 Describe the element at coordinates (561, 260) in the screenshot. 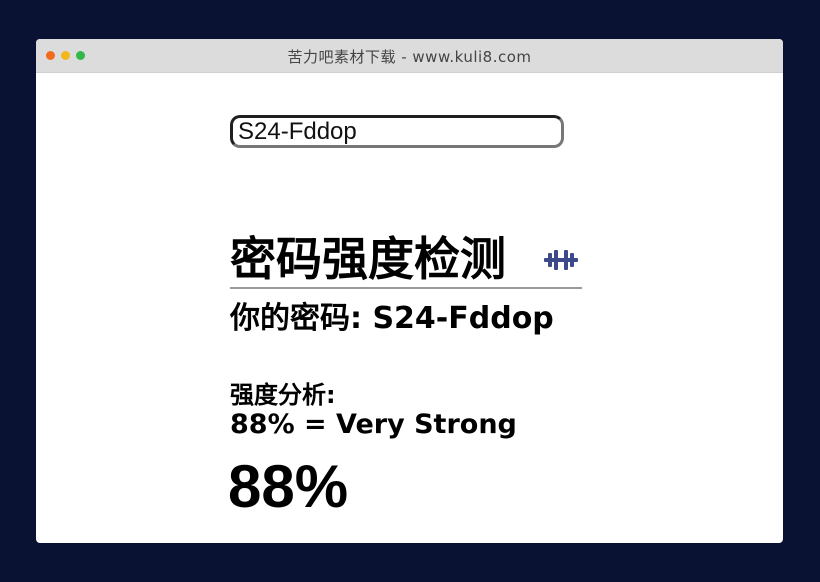

I see `dumbbell-icon` at that location.